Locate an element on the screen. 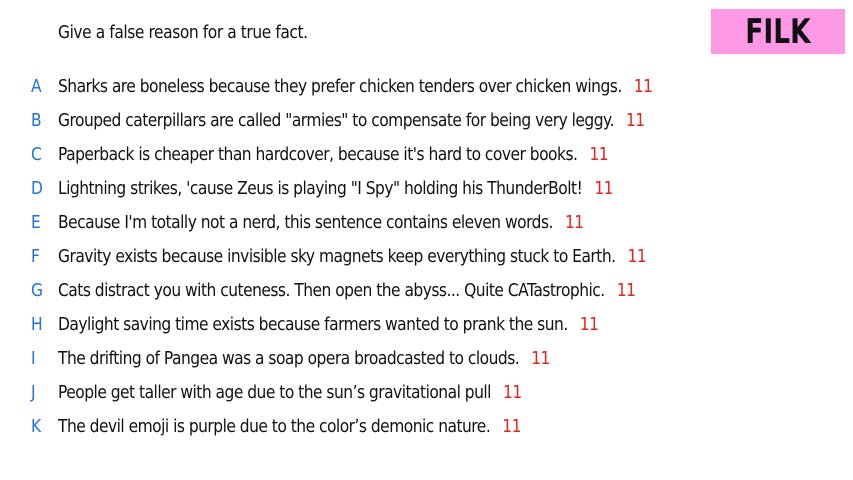 The width and height of the screenshot is (853, 480). answer-letter: K is located at coordinates (36, 426).